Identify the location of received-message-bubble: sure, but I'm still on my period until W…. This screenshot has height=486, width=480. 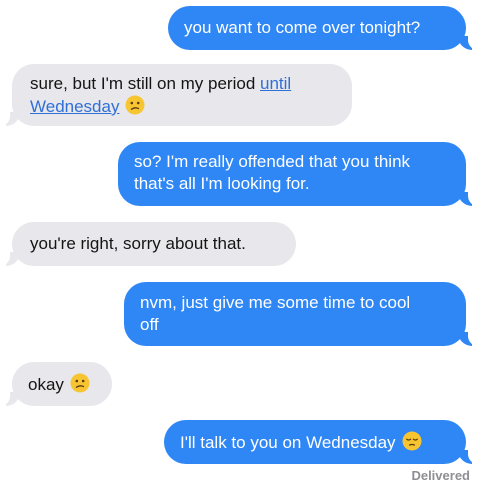
(176, 95).